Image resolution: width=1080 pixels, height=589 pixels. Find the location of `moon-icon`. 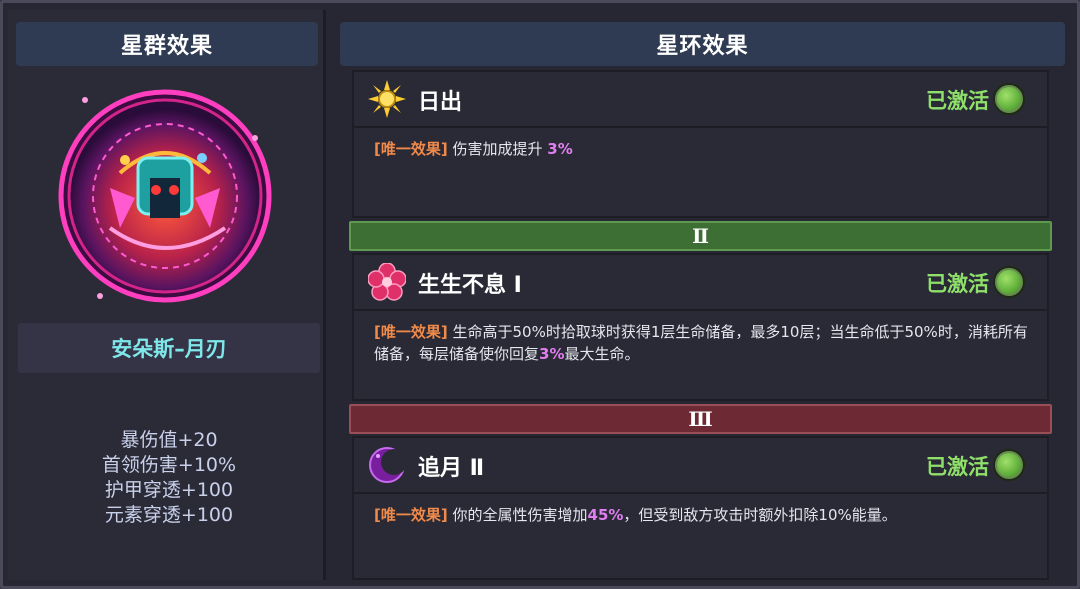

moon-icon is located at coordinates (387, 465).